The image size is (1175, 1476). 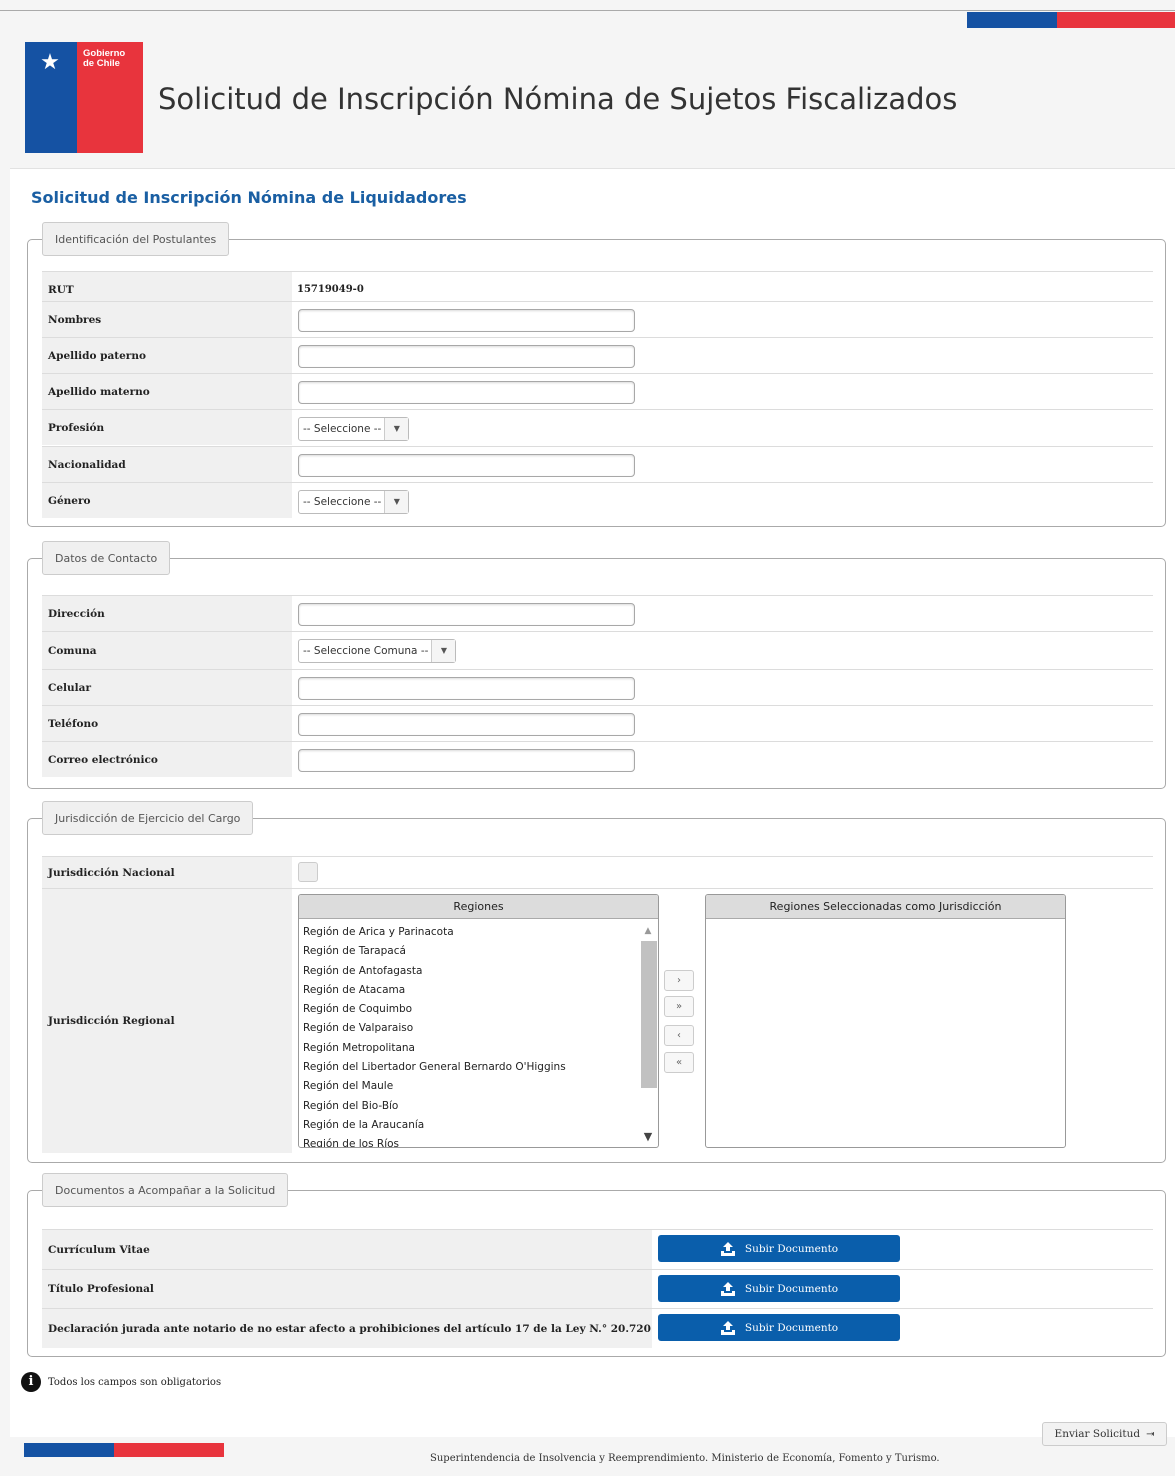 I want to click on profesion-label: Profesión, so click(x=167, y=427).